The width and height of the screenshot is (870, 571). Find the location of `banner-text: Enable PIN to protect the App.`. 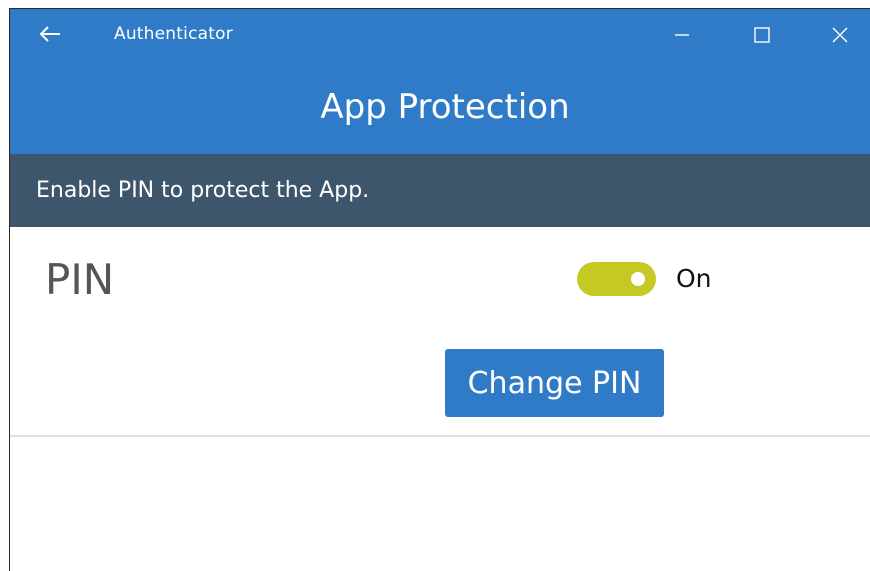

banner-text: Enable PIN to protect the App. is located at coordinates (203, 190).